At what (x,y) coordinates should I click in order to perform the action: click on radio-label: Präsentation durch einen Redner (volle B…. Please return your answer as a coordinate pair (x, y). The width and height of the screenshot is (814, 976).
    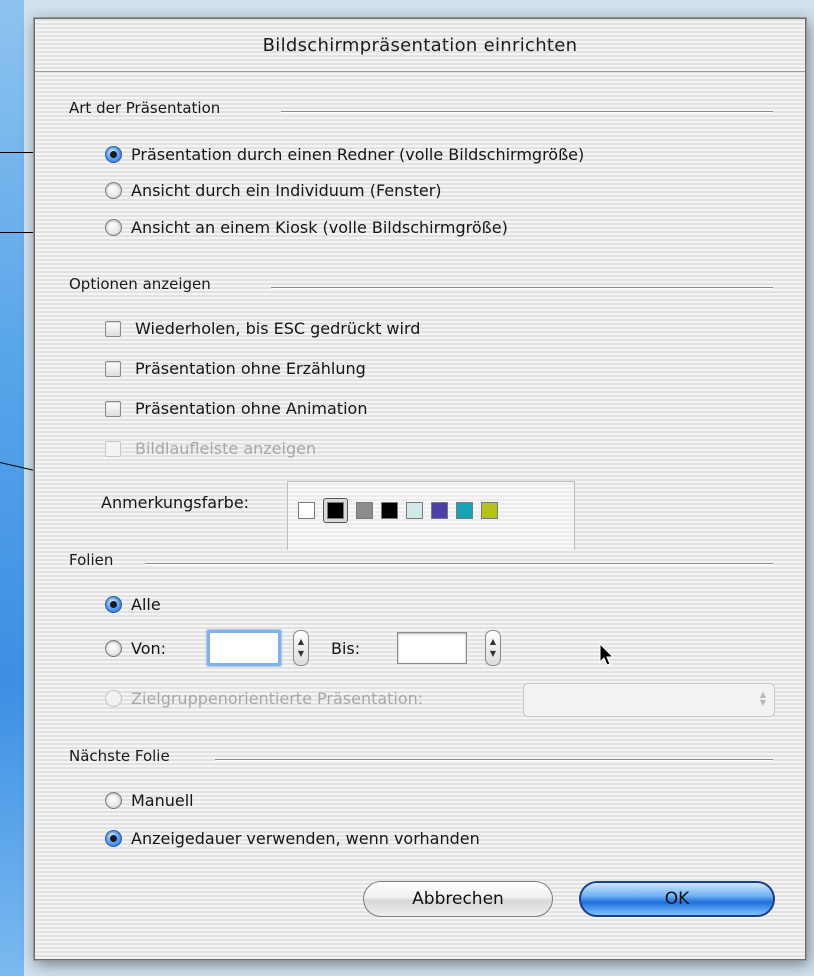
    Looking at the image, I should click on (358, 154).